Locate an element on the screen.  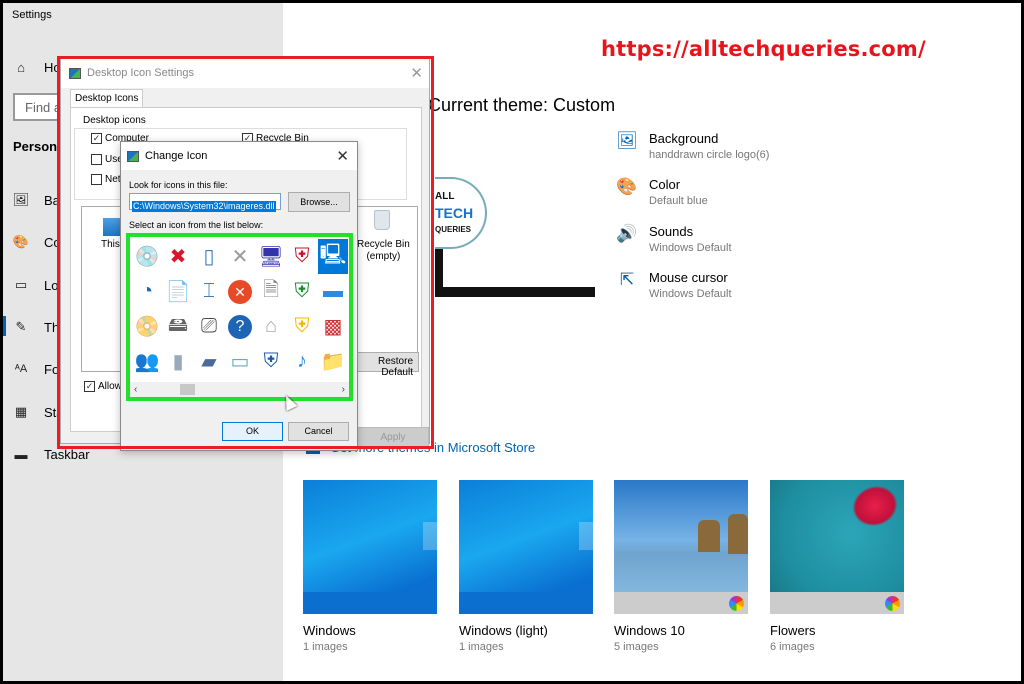
icon-grid-list: 💿 ✖ ▯ ✕ 🖥 ⛨ 🖳 ◔ 📄 ⌶ ✕ 🗎 ⛨ ▬ 📀 🖴 ⎚? ⌂ ⛨ ▩ 👥 ▮ ▰ ▭ ⛨ ♪ 📁 ‹ › is located at coordinates (239, 317).